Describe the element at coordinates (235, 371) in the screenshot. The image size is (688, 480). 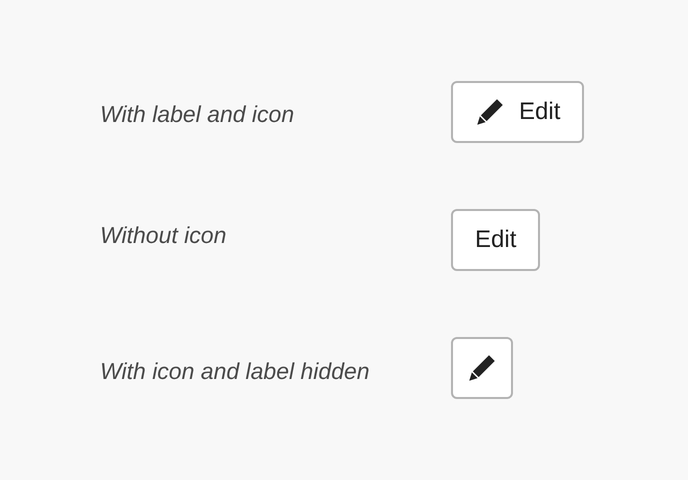
I see `example-label: With icon and label hidden` at that location.